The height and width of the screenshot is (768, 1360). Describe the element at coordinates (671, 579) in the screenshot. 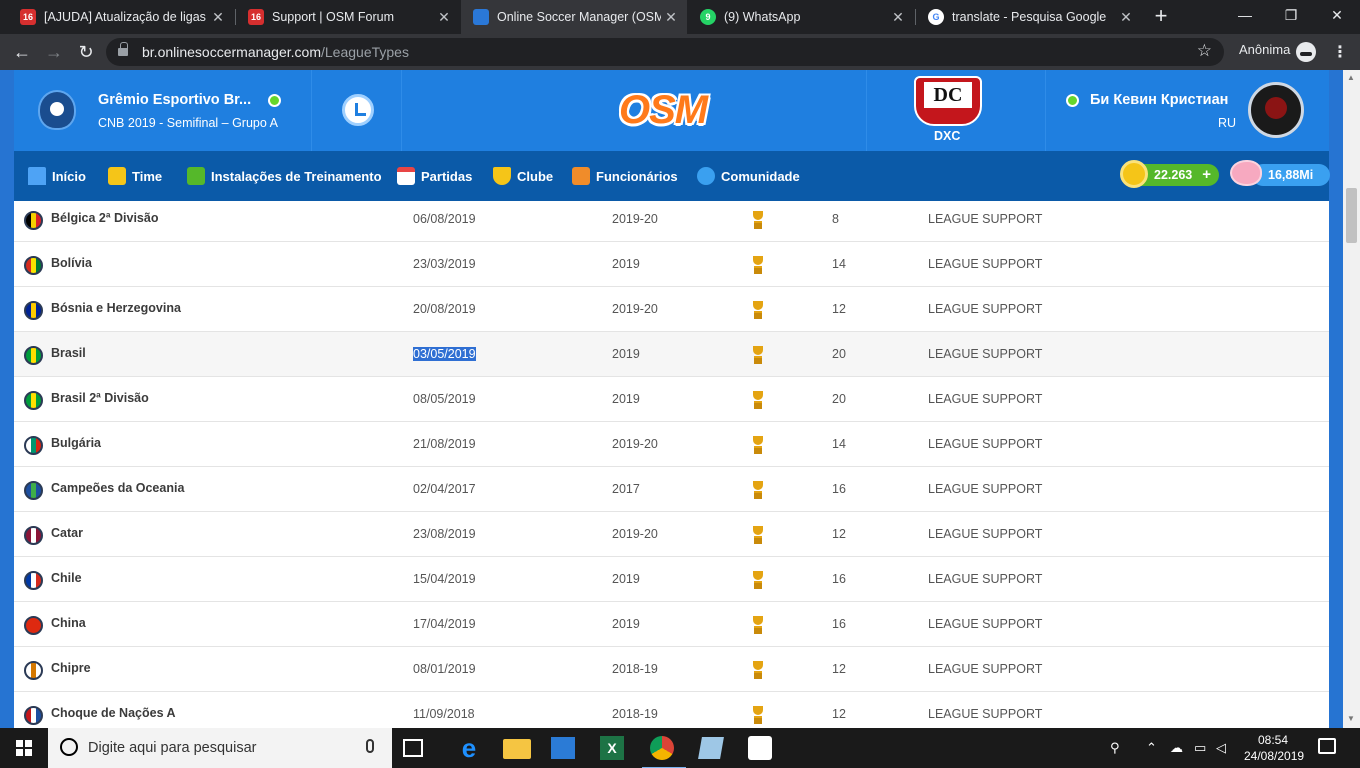

I see `league-row: Chile 15/04/2019 2019 16 LEAGUE SUPPORT` at that location.